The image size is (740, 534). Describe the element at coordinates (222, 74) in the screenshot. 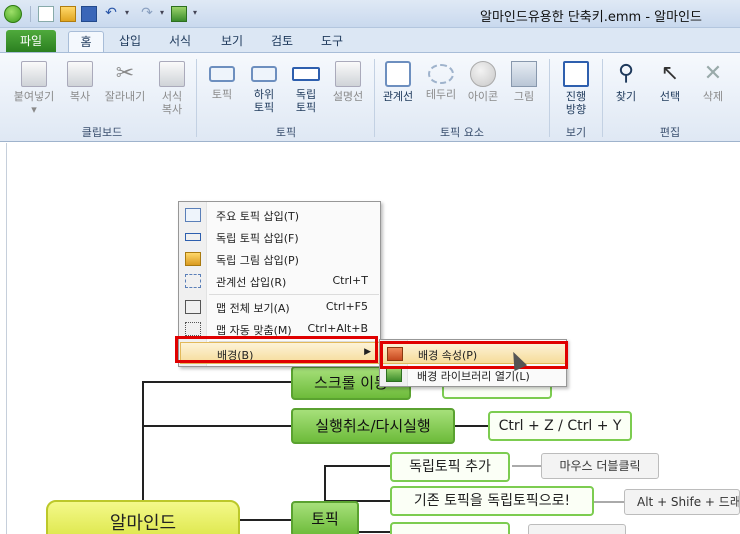

I see `topic-icon` at that location.